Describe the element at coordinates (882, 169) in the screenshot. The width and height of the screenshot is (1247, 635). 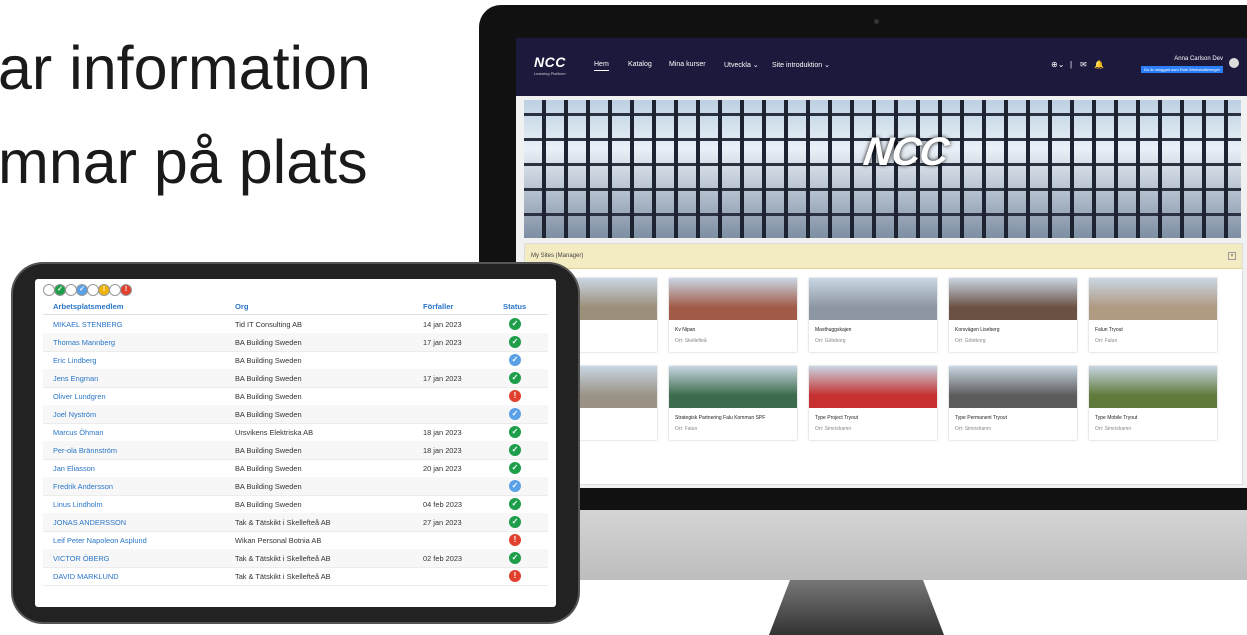
I see `hero-banner-image: NCC` at that location.